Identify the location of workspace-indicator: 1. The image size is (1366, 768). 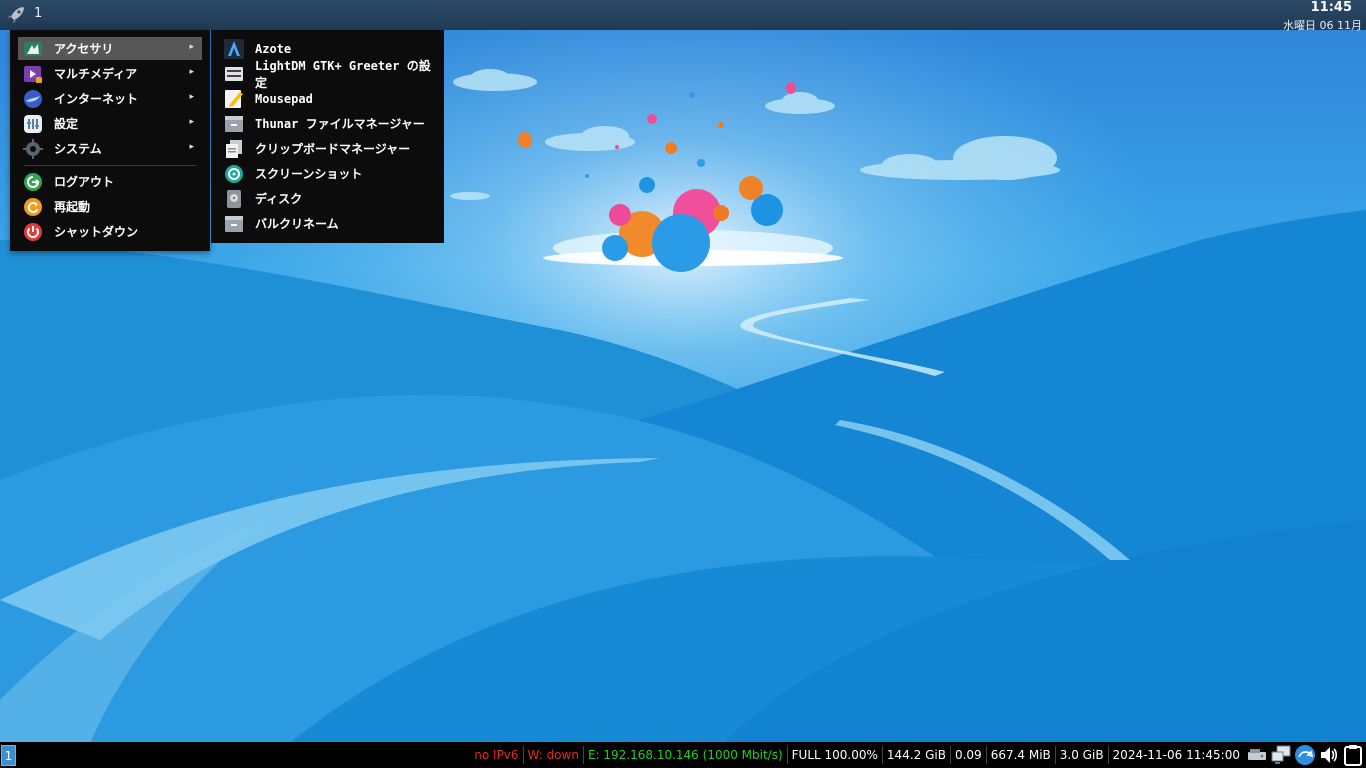
(38, 13).